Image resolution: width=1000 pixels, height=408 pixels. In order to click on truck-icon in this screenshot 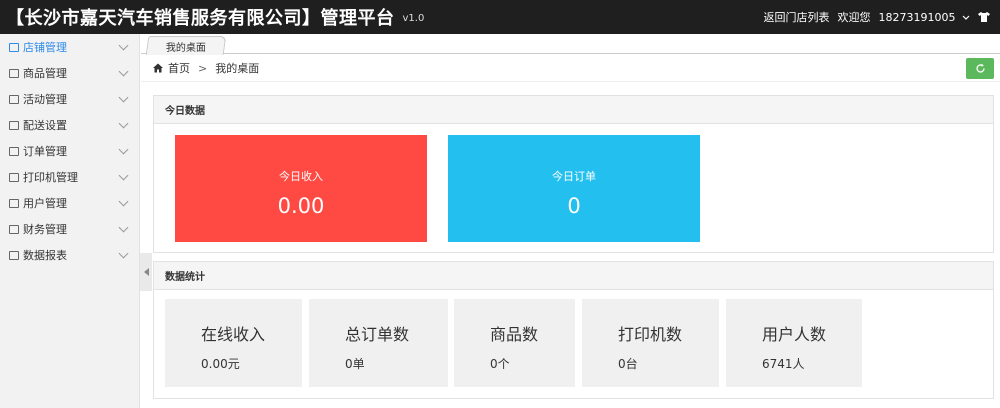, I will do `click(14, 125)`.